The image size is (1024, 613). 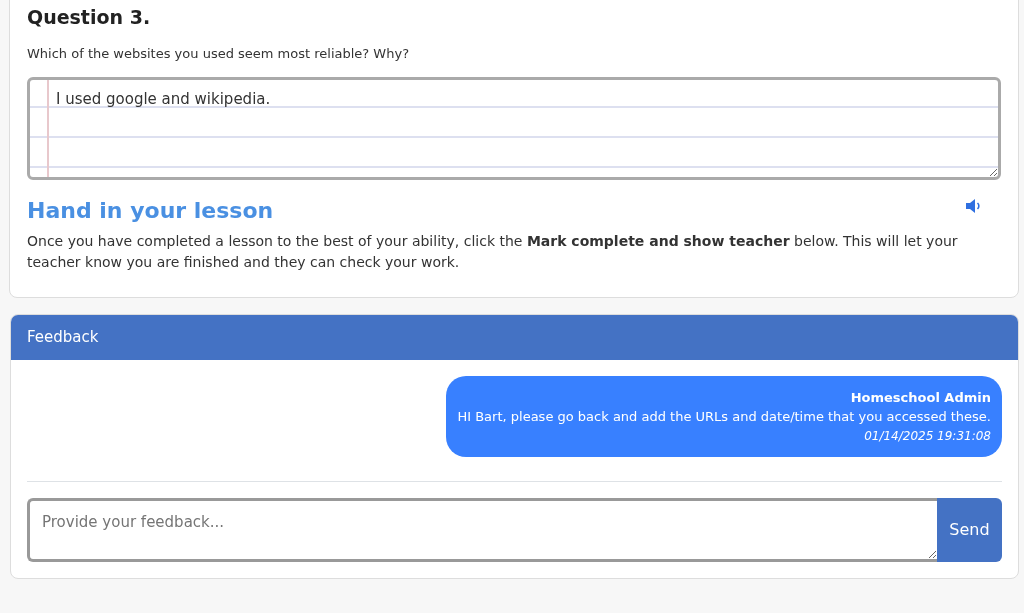 I want to click on feedback-header: Feedback, so click(x=514, y=337).